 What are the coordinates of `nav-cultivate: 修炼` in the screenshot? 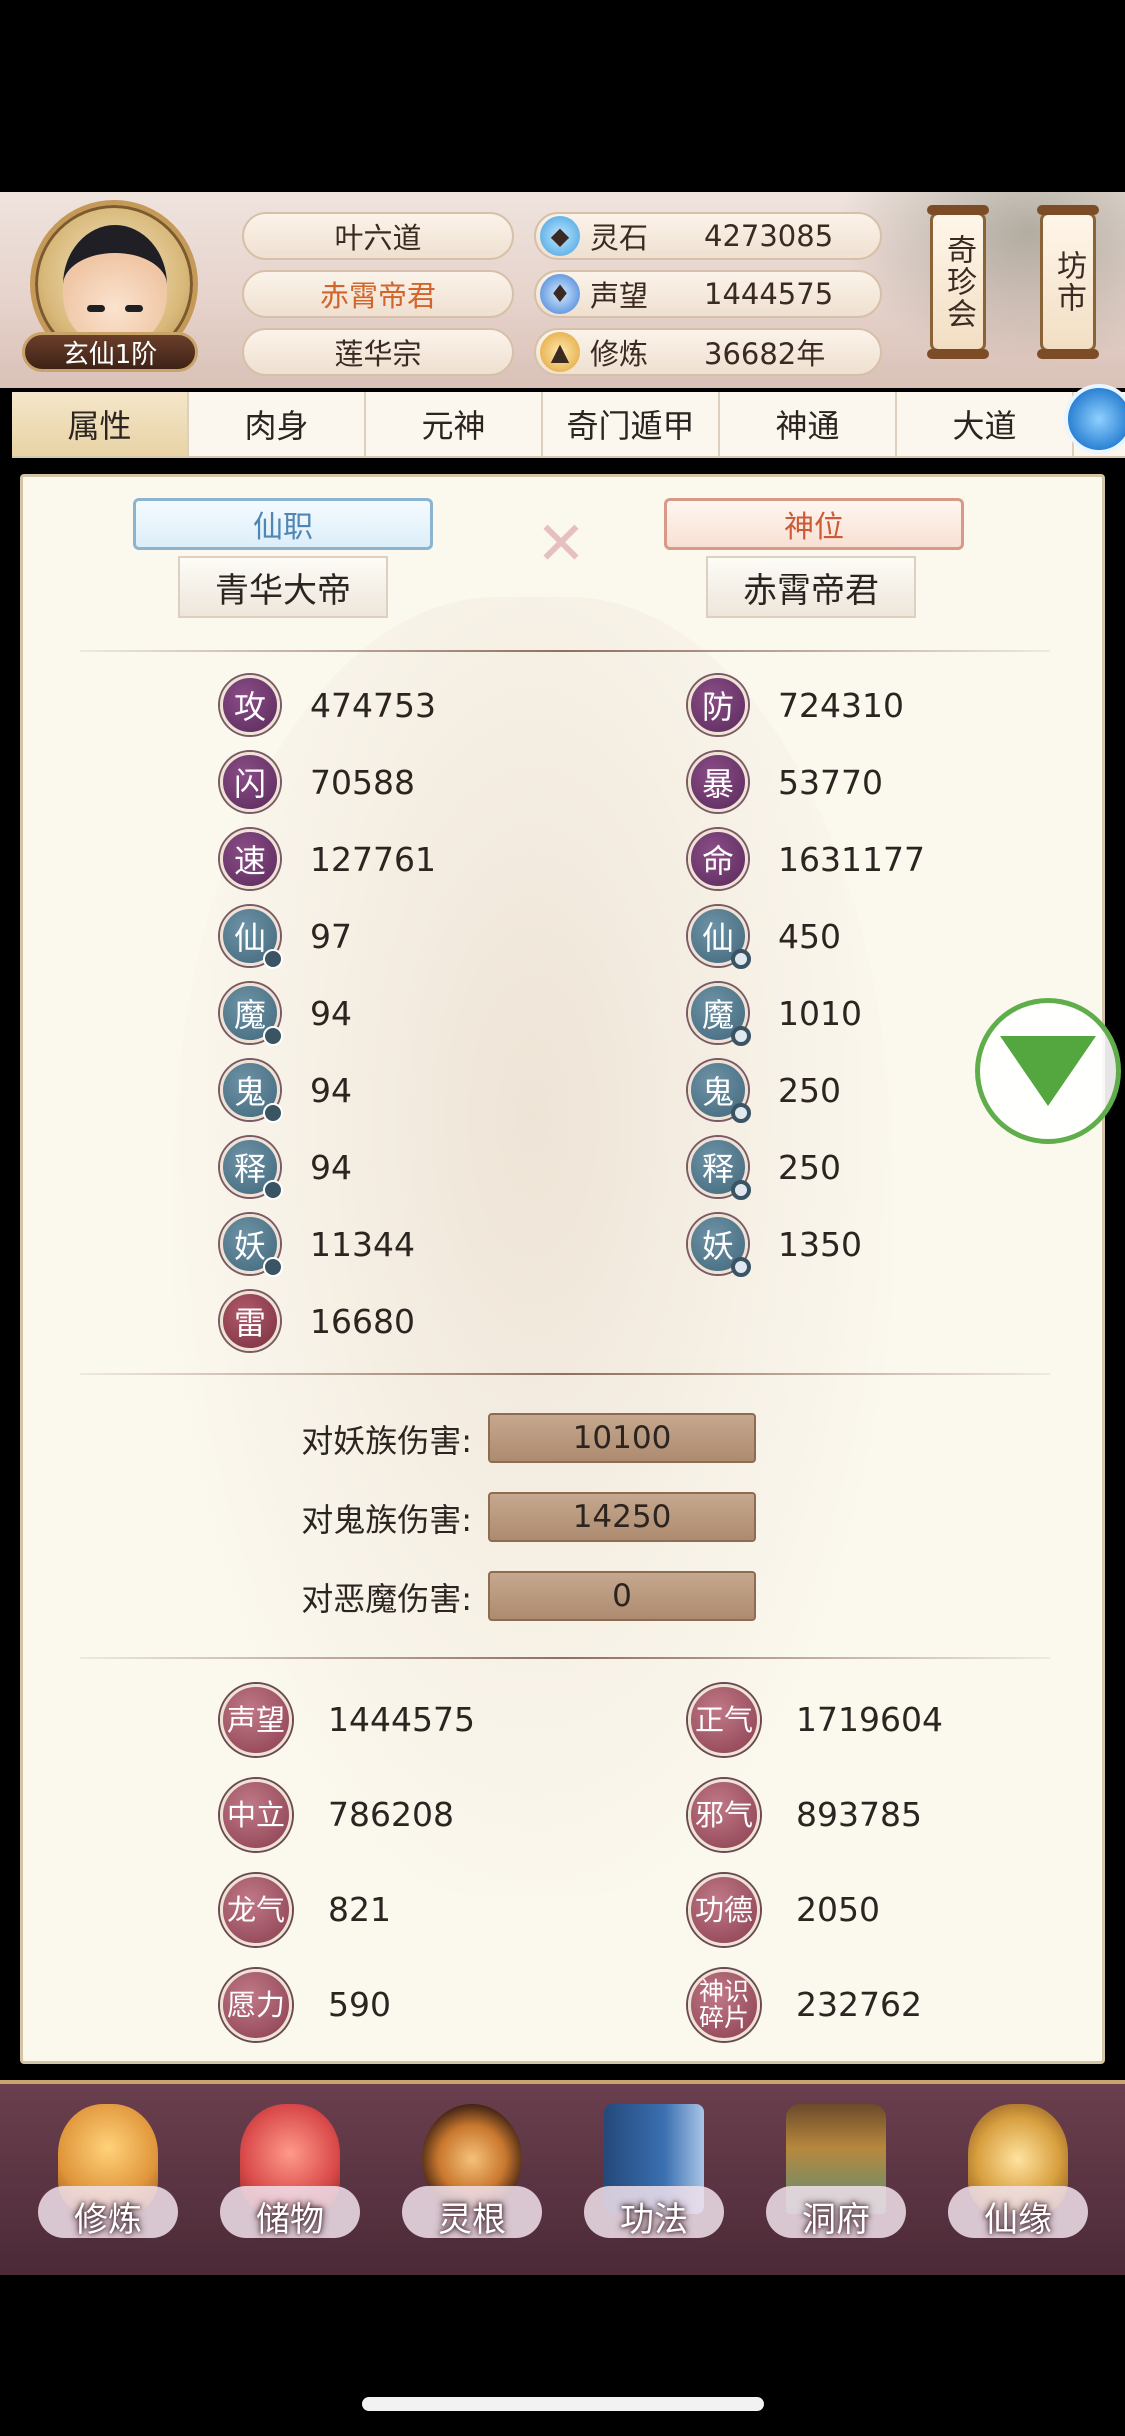 It's located at (108, 2189).